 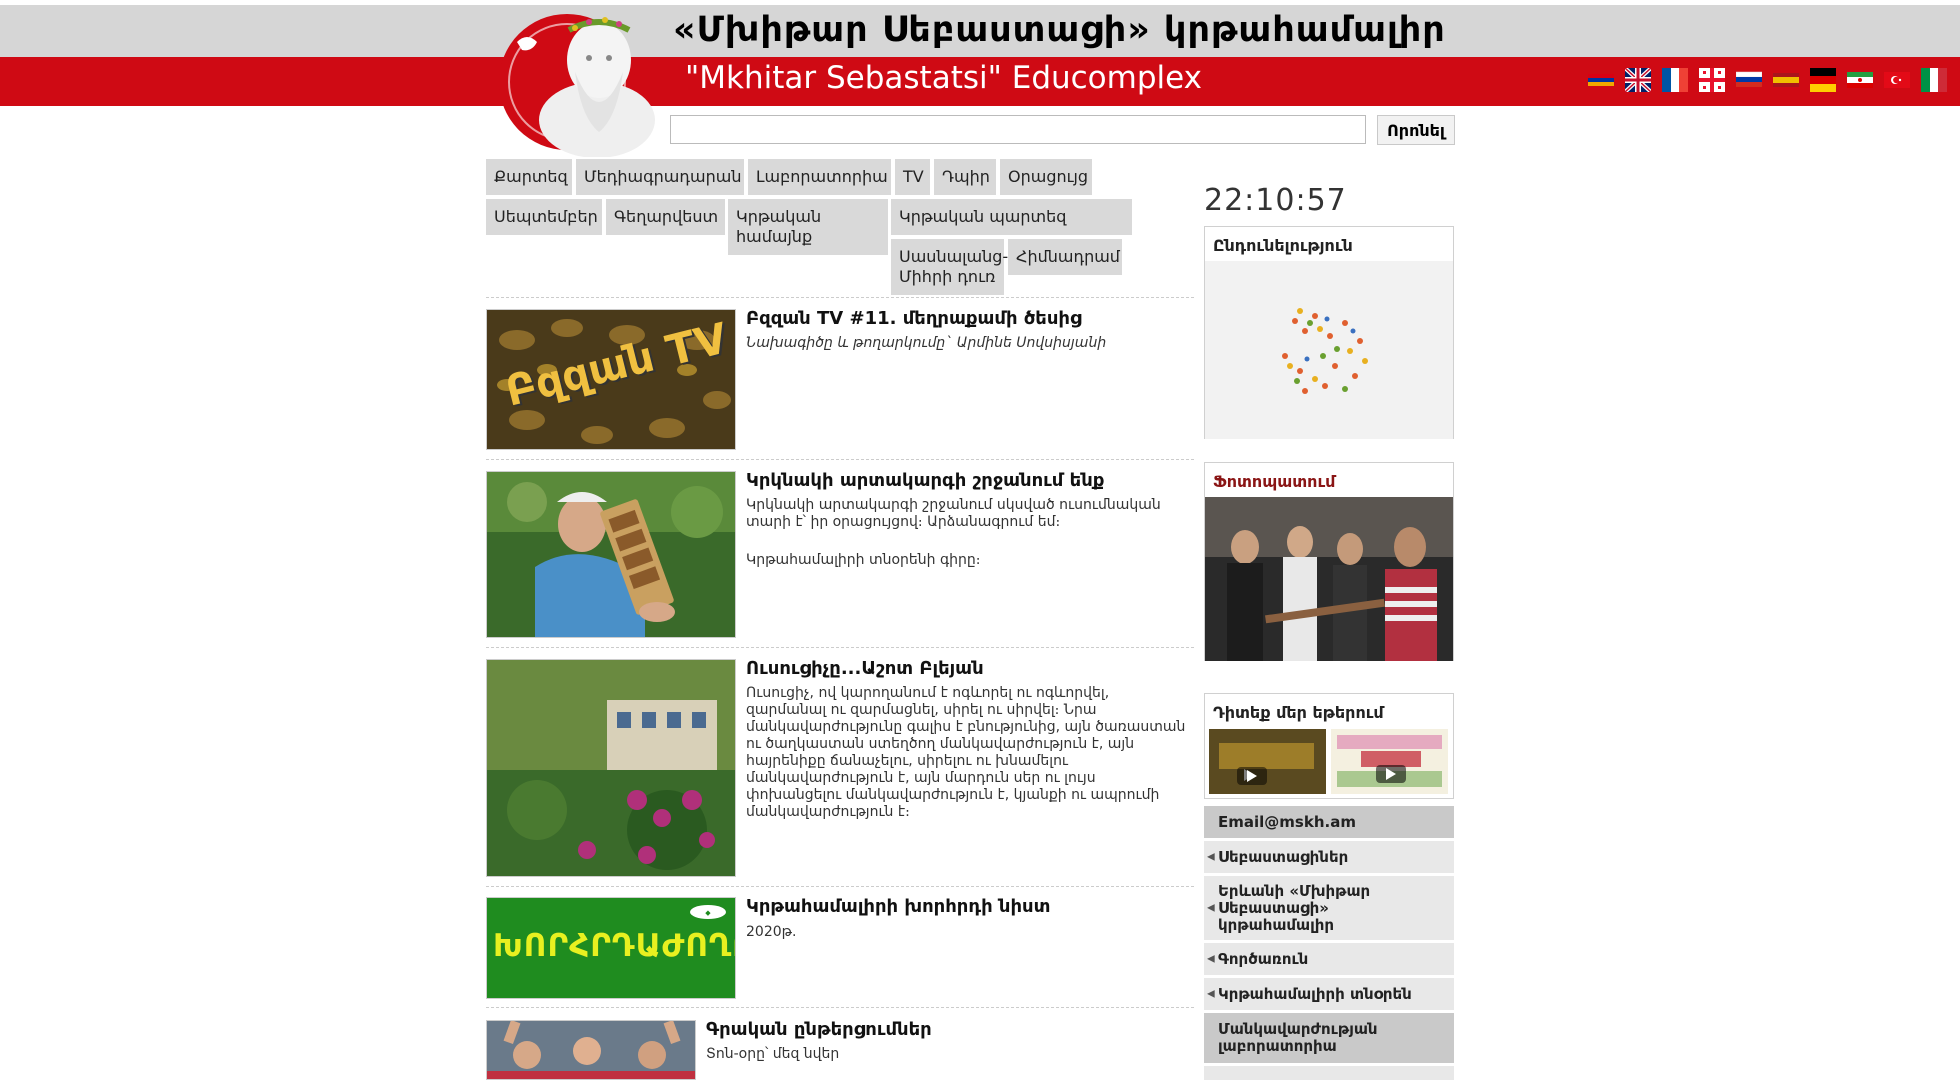 I want to click on flag-uk-icon: English, so click(x=1638, y=80).